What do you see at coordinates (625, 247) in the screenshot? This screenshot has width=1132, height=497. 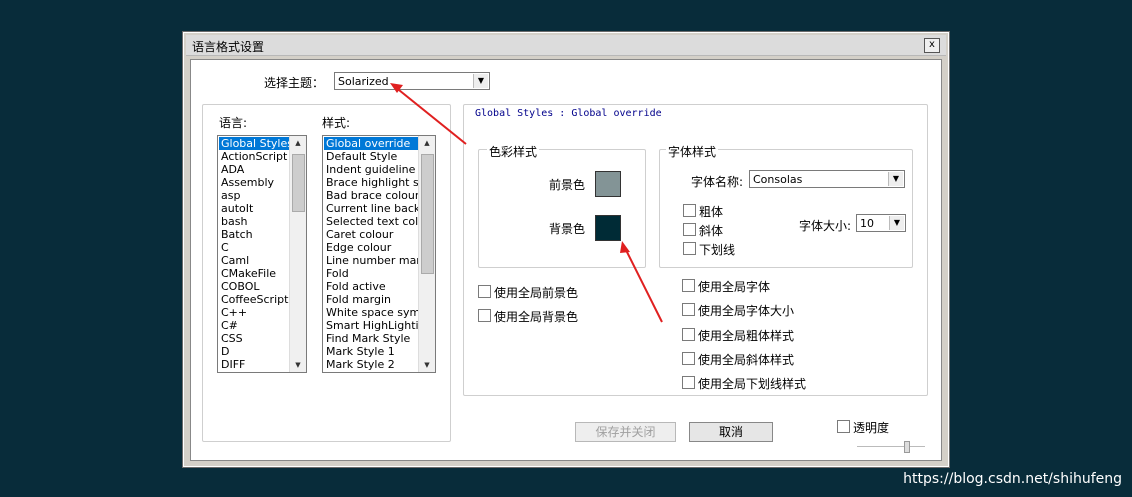 I see `arrow-head-bg` at bounding box center [625, 247].